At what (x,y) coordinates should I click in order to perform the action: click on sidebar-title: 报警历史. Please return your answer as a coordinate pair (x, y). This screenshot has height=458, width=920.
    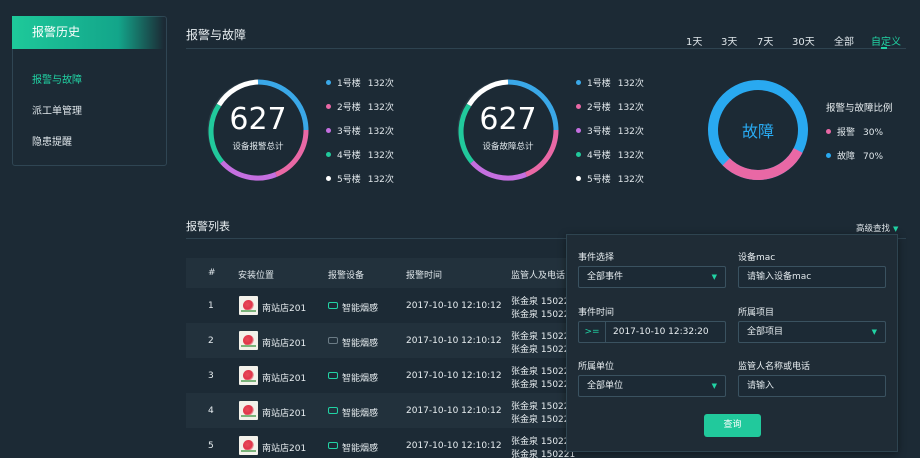
    Looking at the image, I should click on (88, 32).